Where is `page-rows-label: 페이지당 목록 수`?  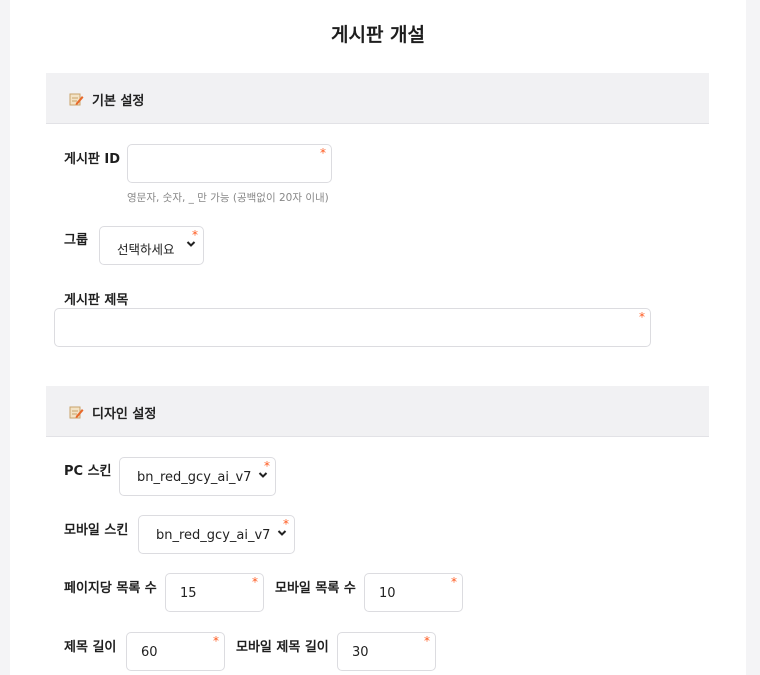
page-rows-label: 페이지당 목록 수 is located at coordinates (110, 588).